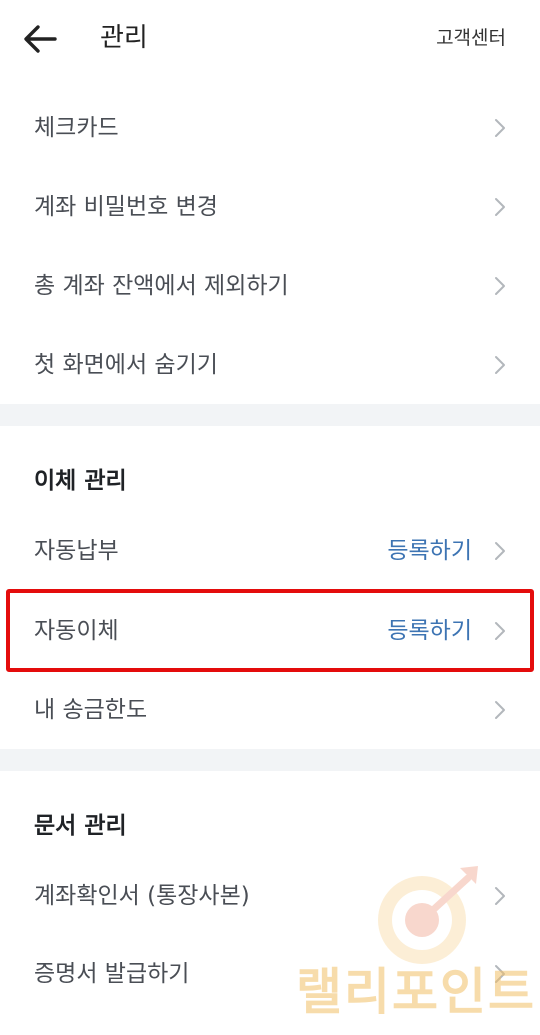 The image size is (540, 1035). I want to click on menu-item-label: 자동납부, so click(76, 551).